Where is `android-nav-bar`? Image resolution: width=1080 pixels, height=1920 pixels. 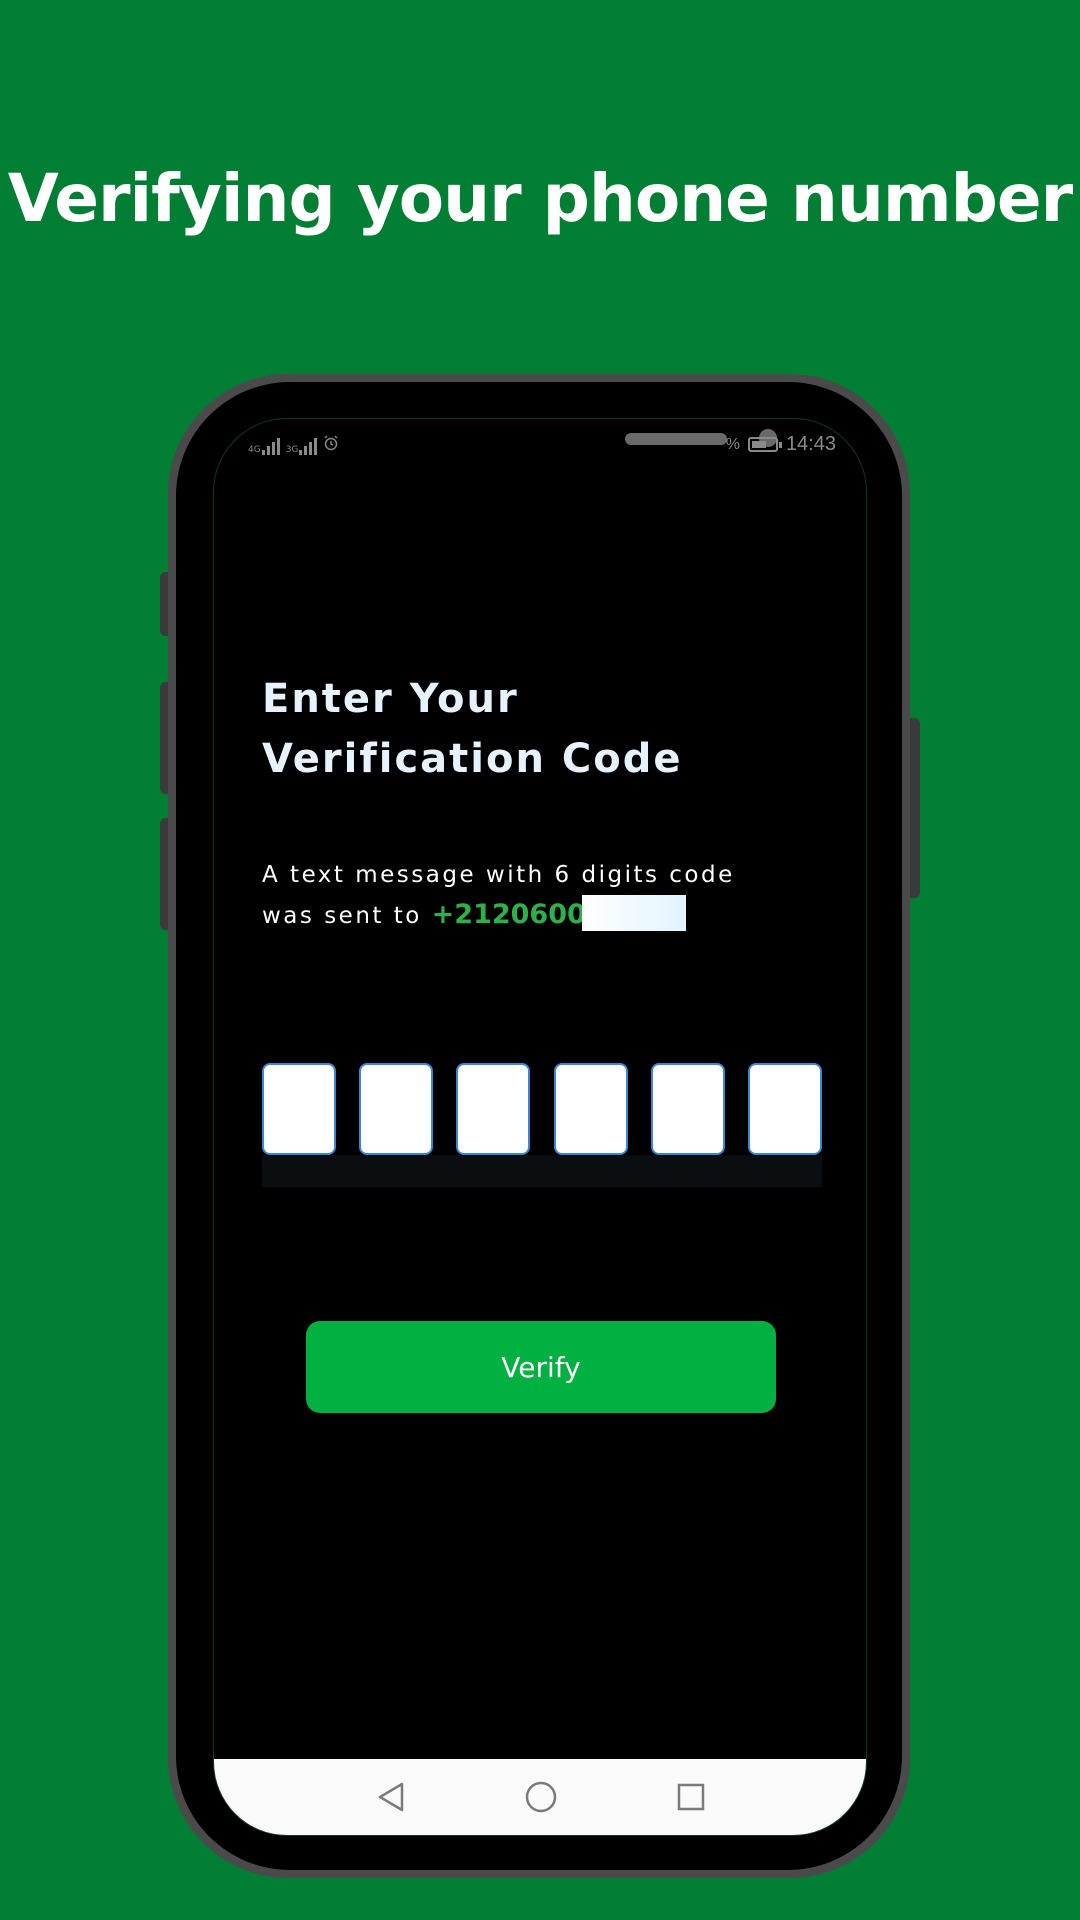 android-nav-bar is located at coordinates (540, 1797).